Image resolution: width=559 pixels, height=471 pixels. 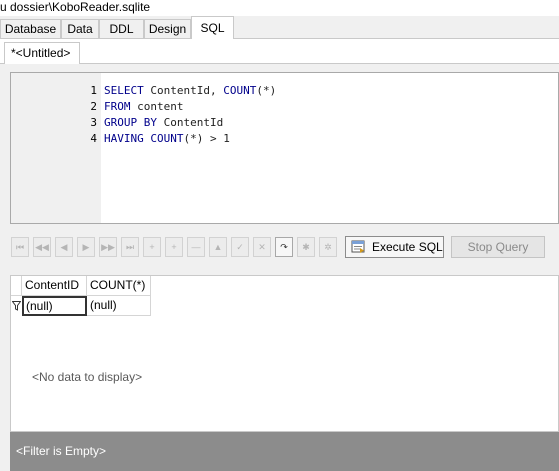 I want to click on code-line: FROM content, so click(x=143, y=107).